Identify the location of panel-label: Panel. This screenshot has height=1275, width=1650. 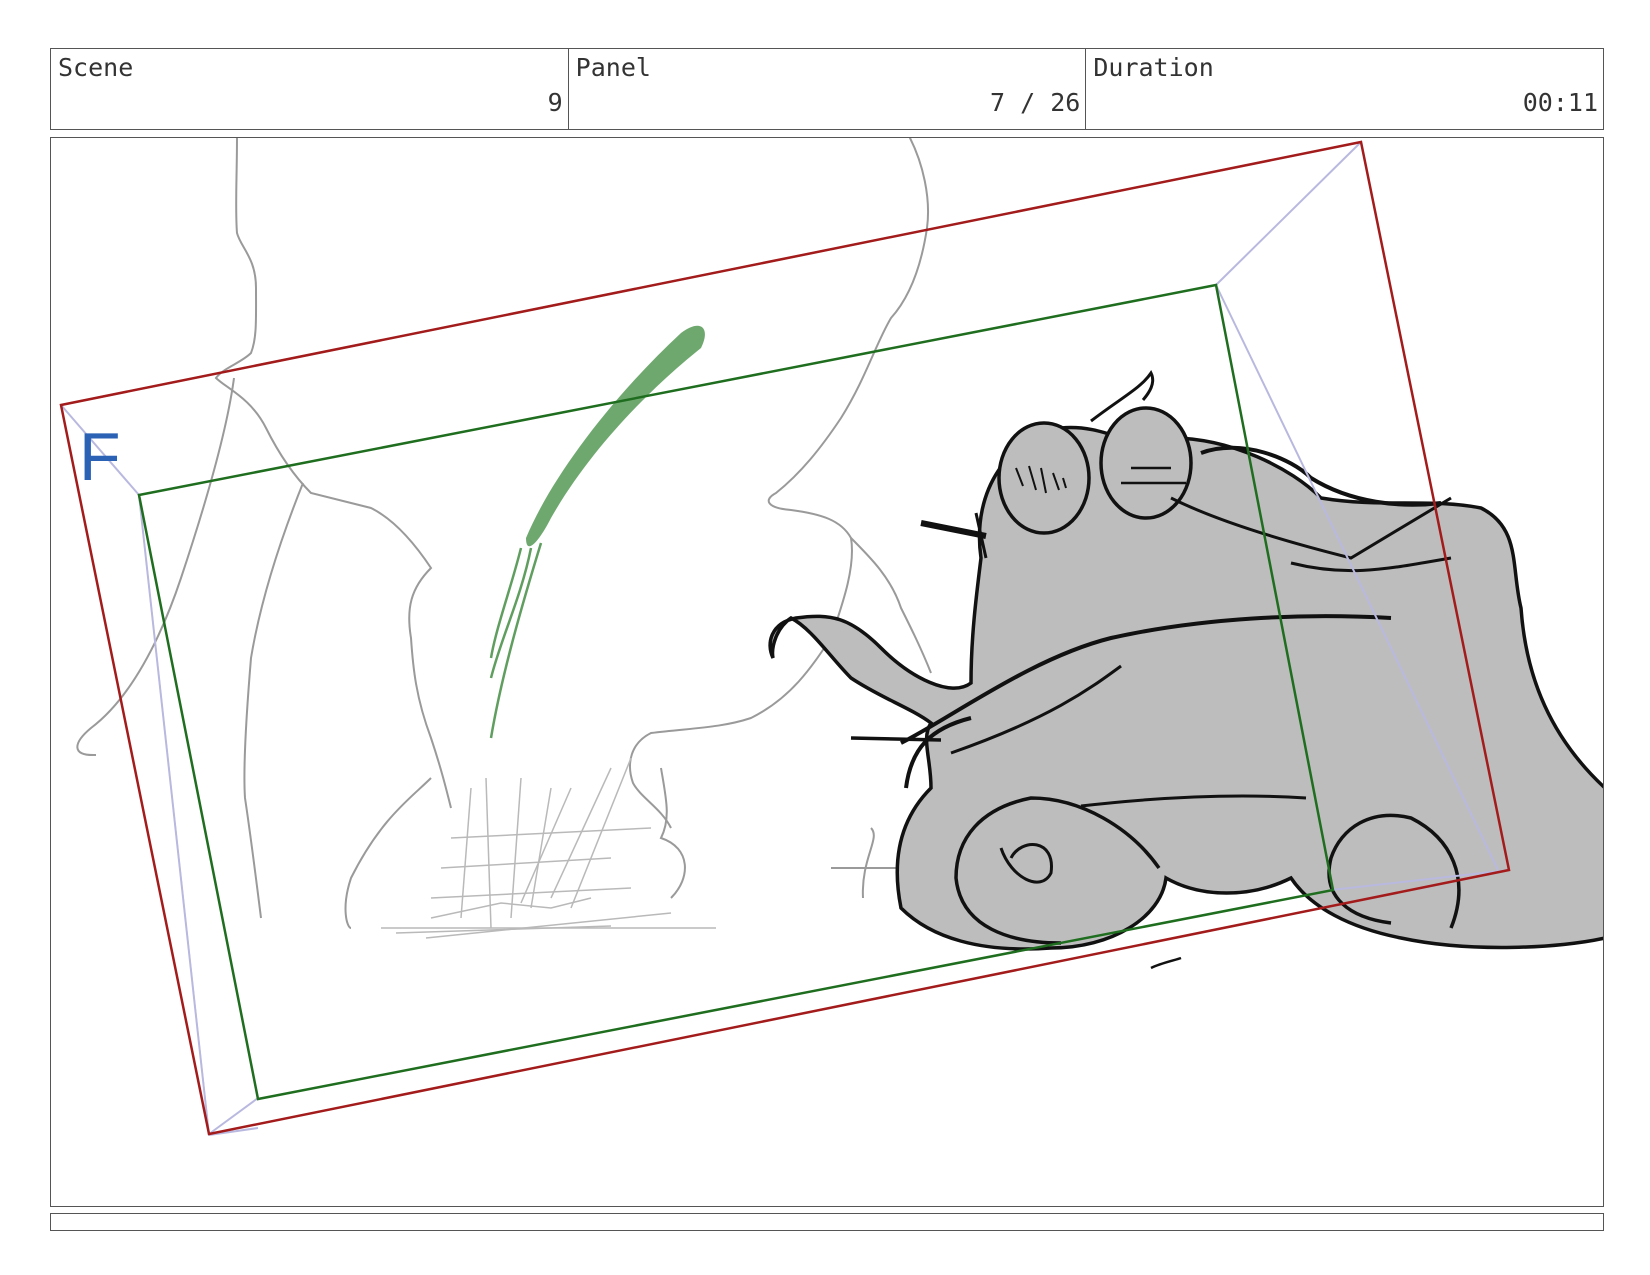
(613, 67).